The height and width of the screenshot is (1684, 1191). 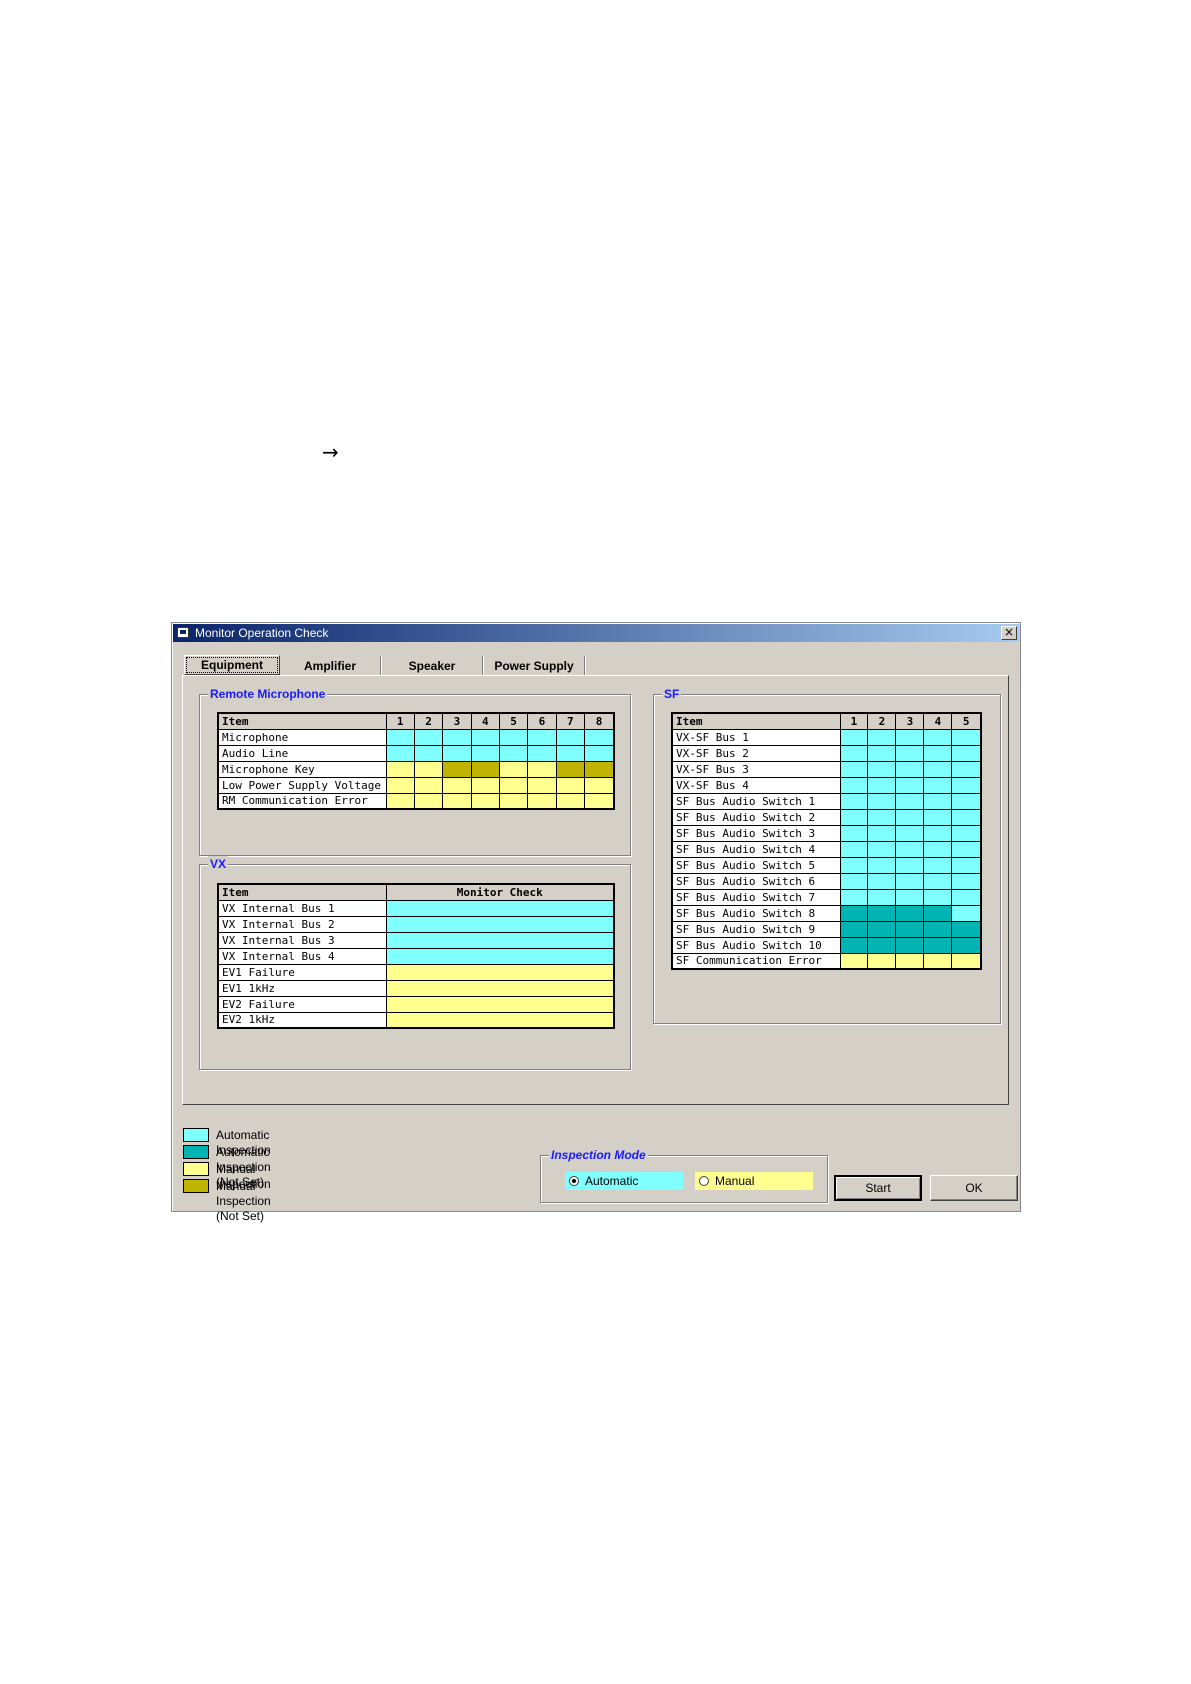 What do you see at coordinates (534, 666) in the screenshot?
I see `tab-power-supply: Power Supply` at bounding box center [534, 666].